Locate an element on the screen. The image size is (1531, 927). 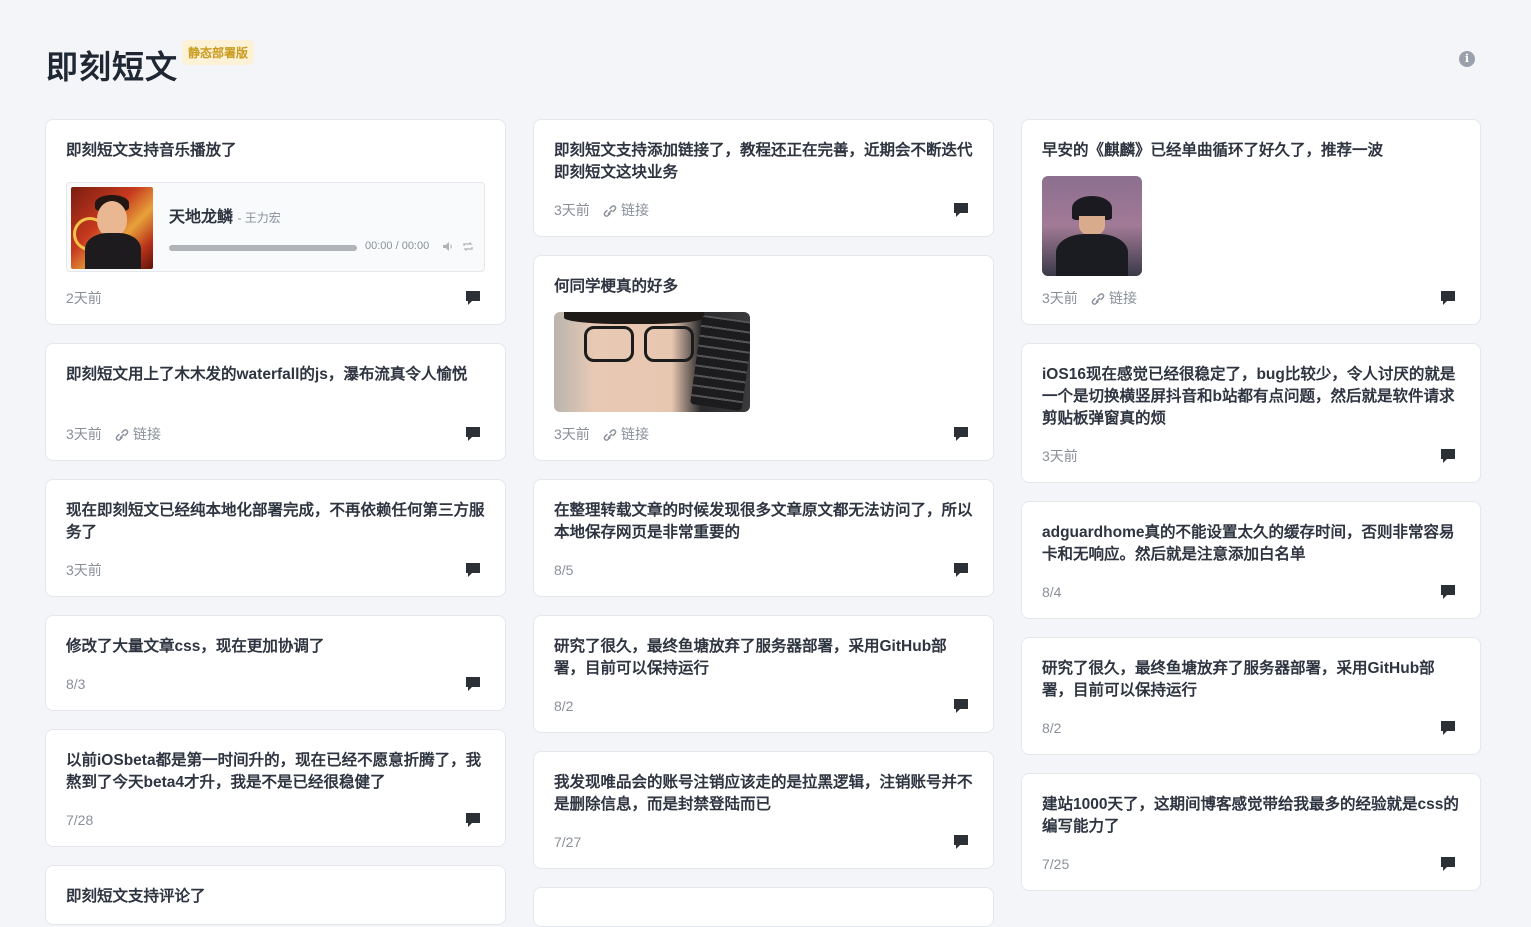
post-card: 修改了大量文章css，现在更加协调了 8/3 is located at coordinates (275, 663).